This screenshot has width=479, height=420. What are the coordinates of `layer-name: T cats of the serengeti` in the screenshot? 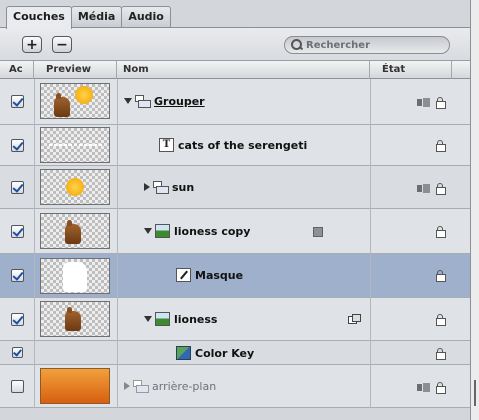 It's located at (233, 145).